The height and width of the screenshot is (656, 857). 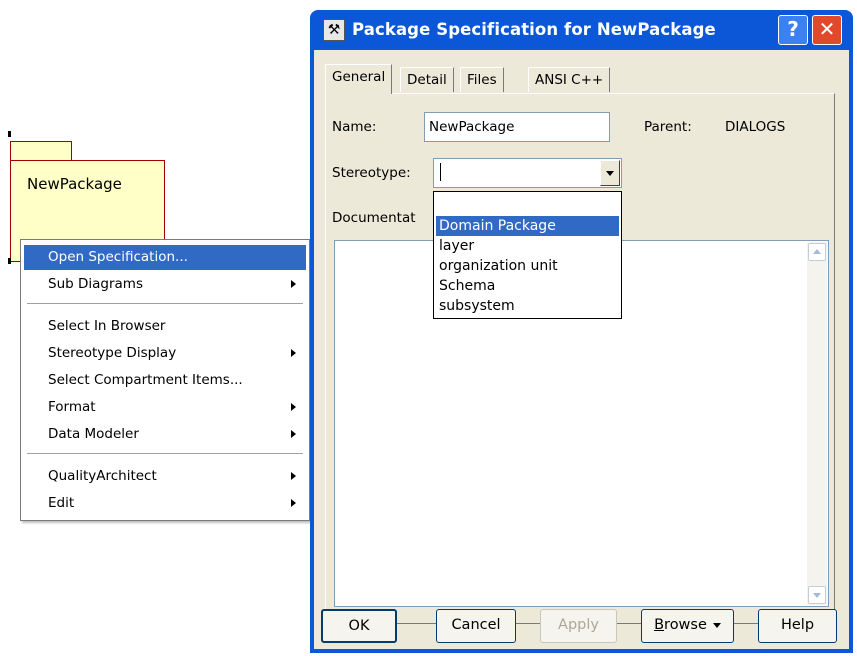 I want to click on stereotype-option-organization-unit: organization unit, so click(x=527, y=266).